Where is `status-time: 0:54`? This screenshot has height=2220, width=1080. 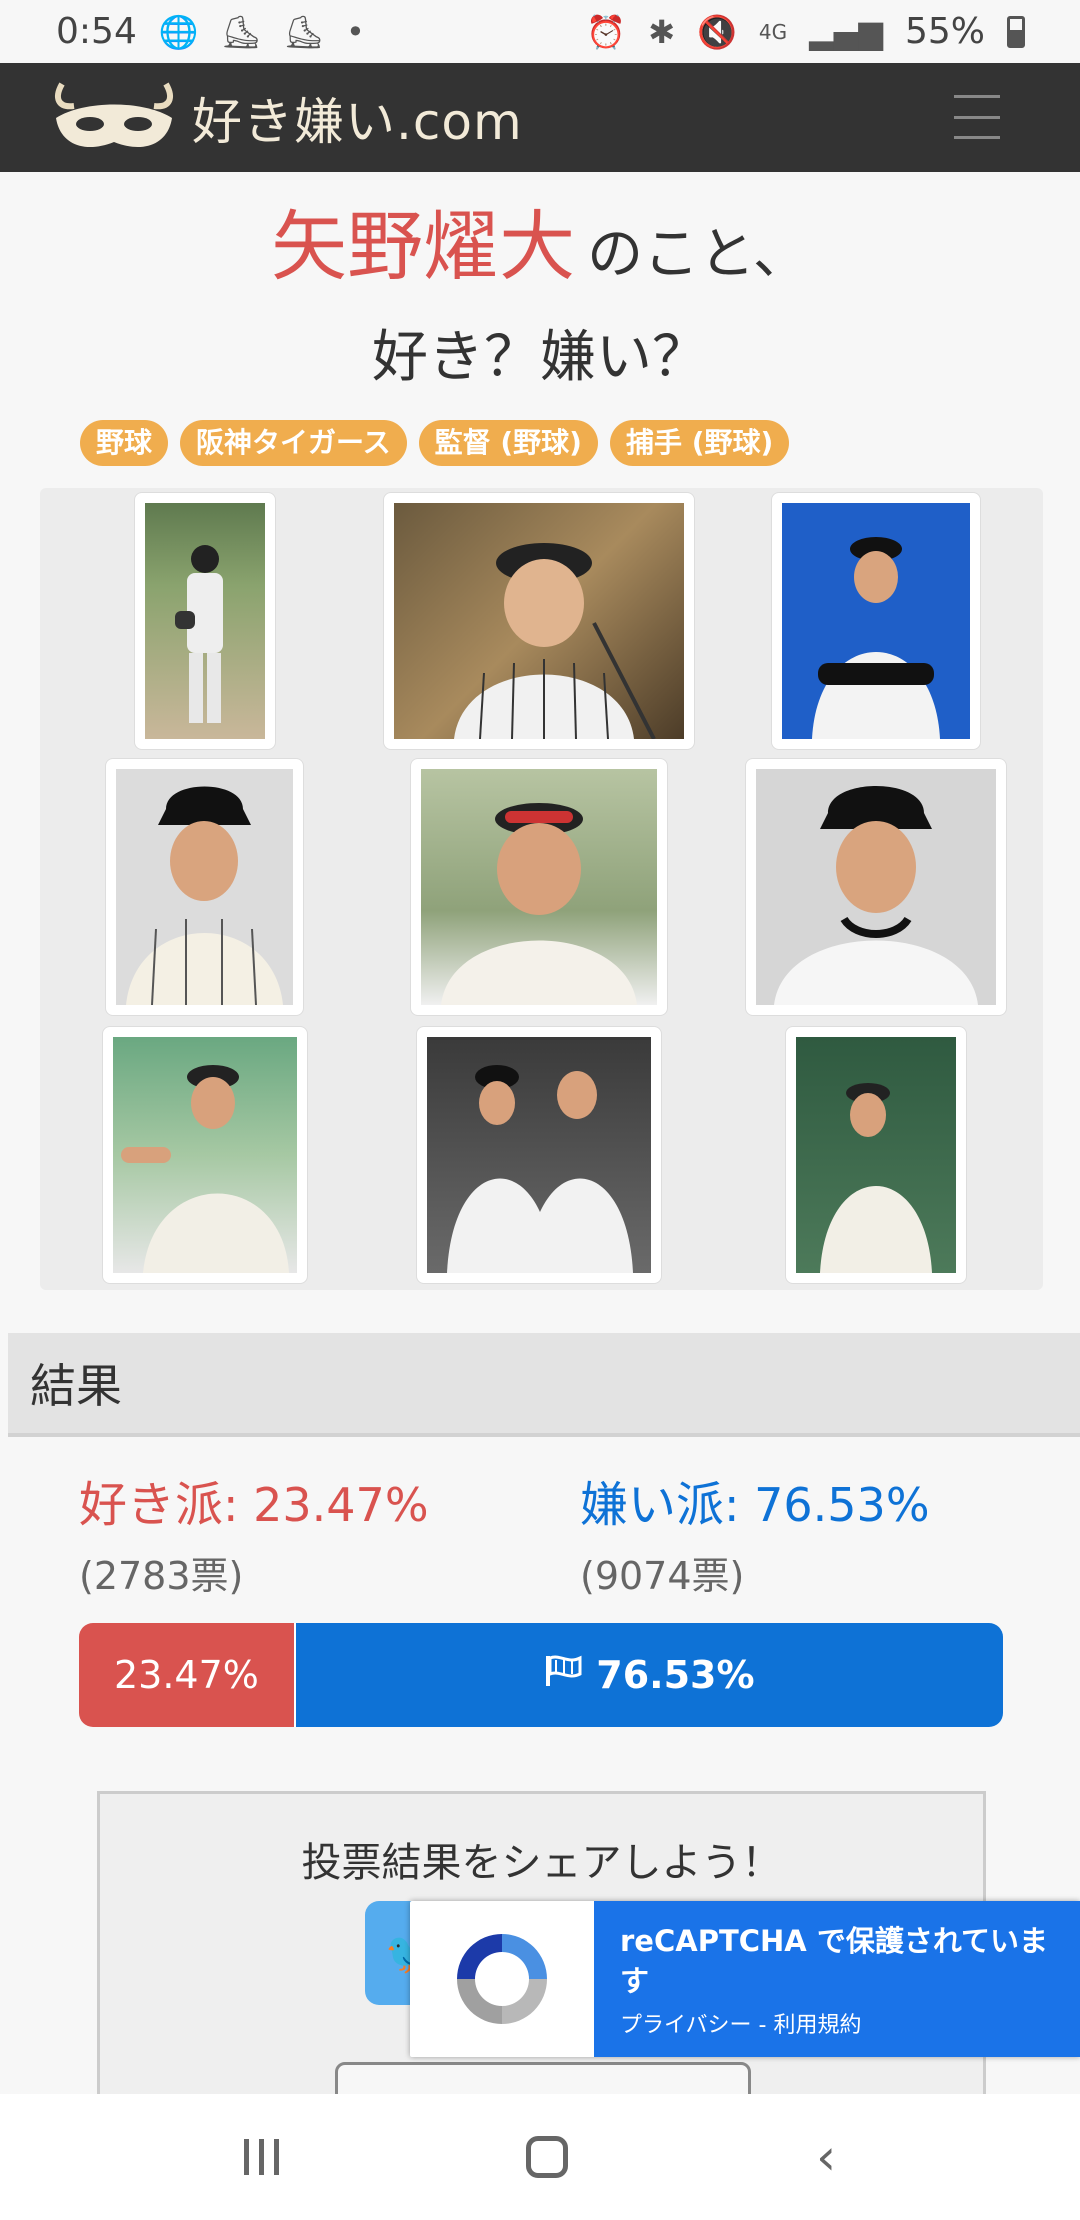 status-time: 0:54 is located at coordinates (96, 31).